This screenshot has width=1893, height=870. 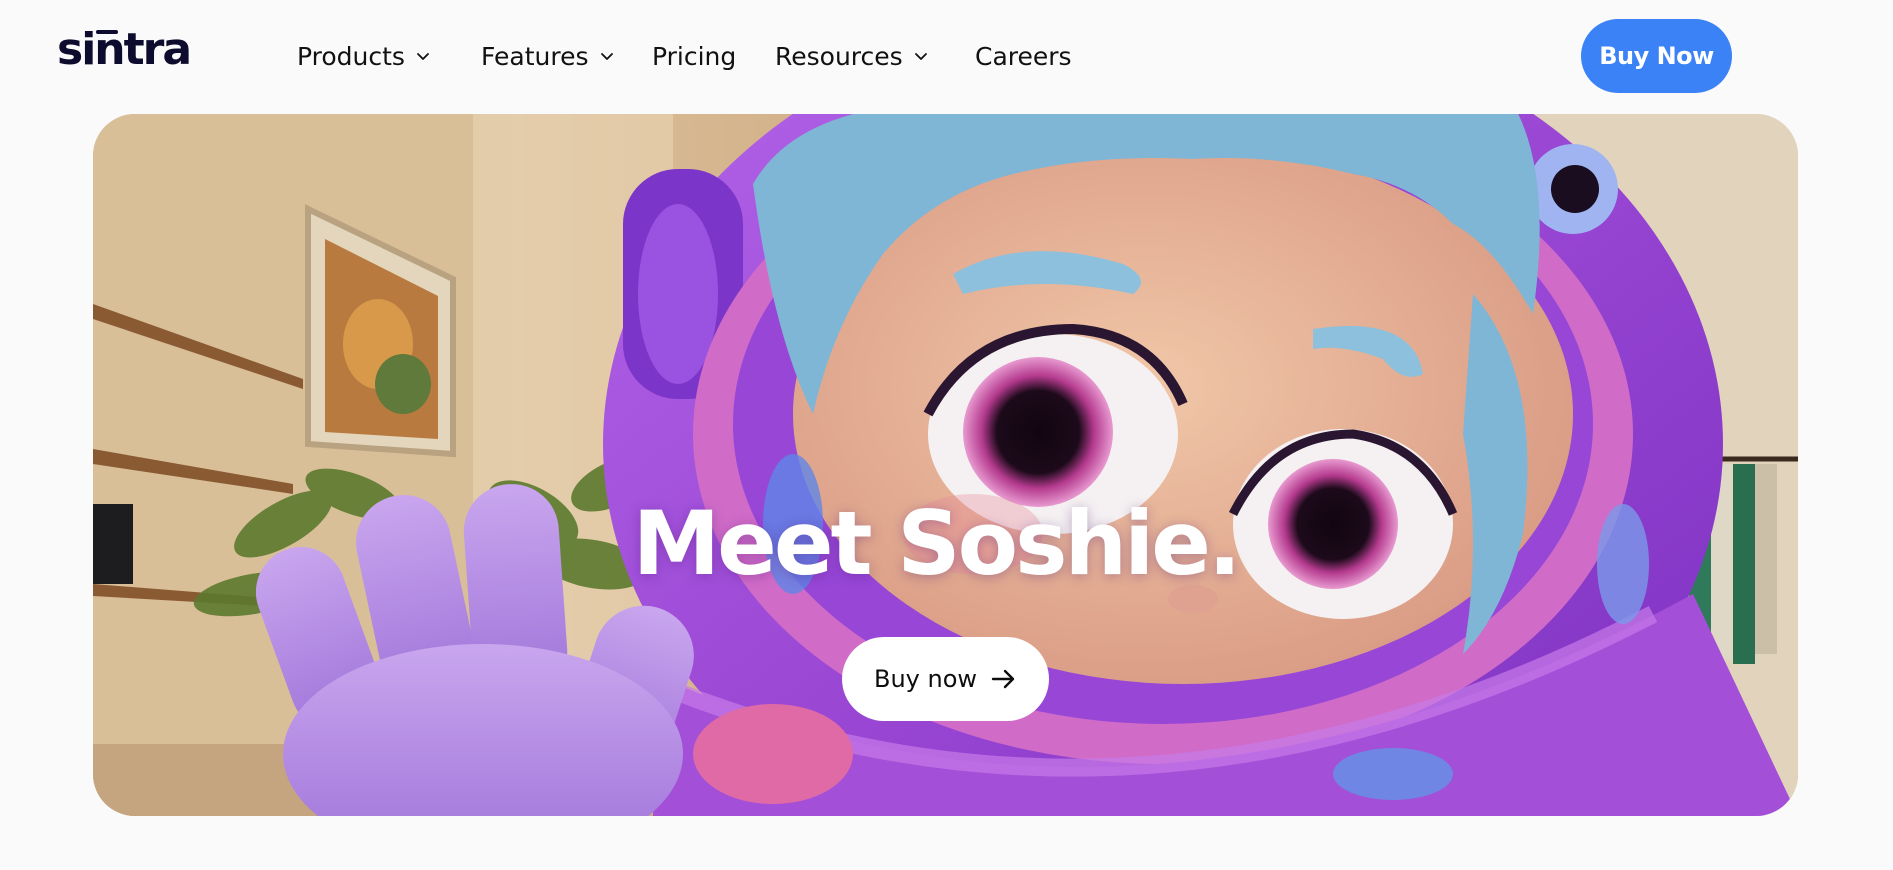 I want to click on nav-item-careers: Careers, so click(x=1023, y=56).